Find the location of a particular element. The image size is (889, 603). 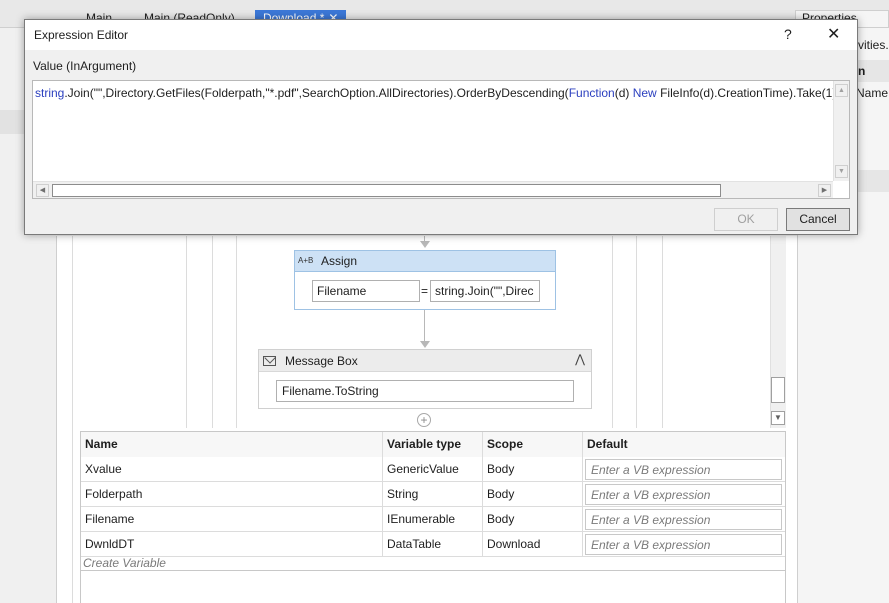

variable-type: String is located at coordinates (433, 494).